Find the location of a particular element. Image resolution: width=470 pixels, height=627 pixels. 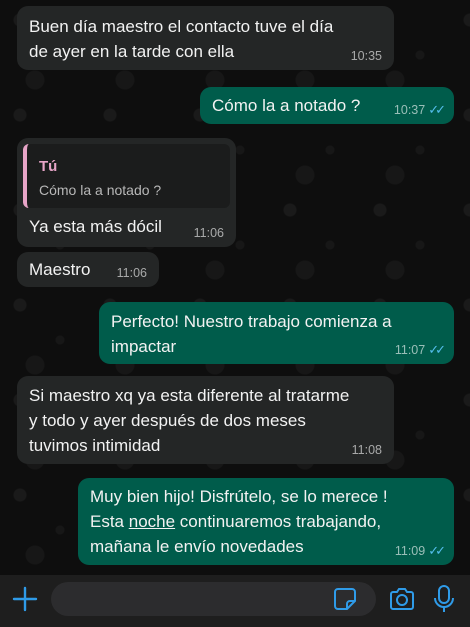

message-time: 11:07 is located at coordinates (410, 350).